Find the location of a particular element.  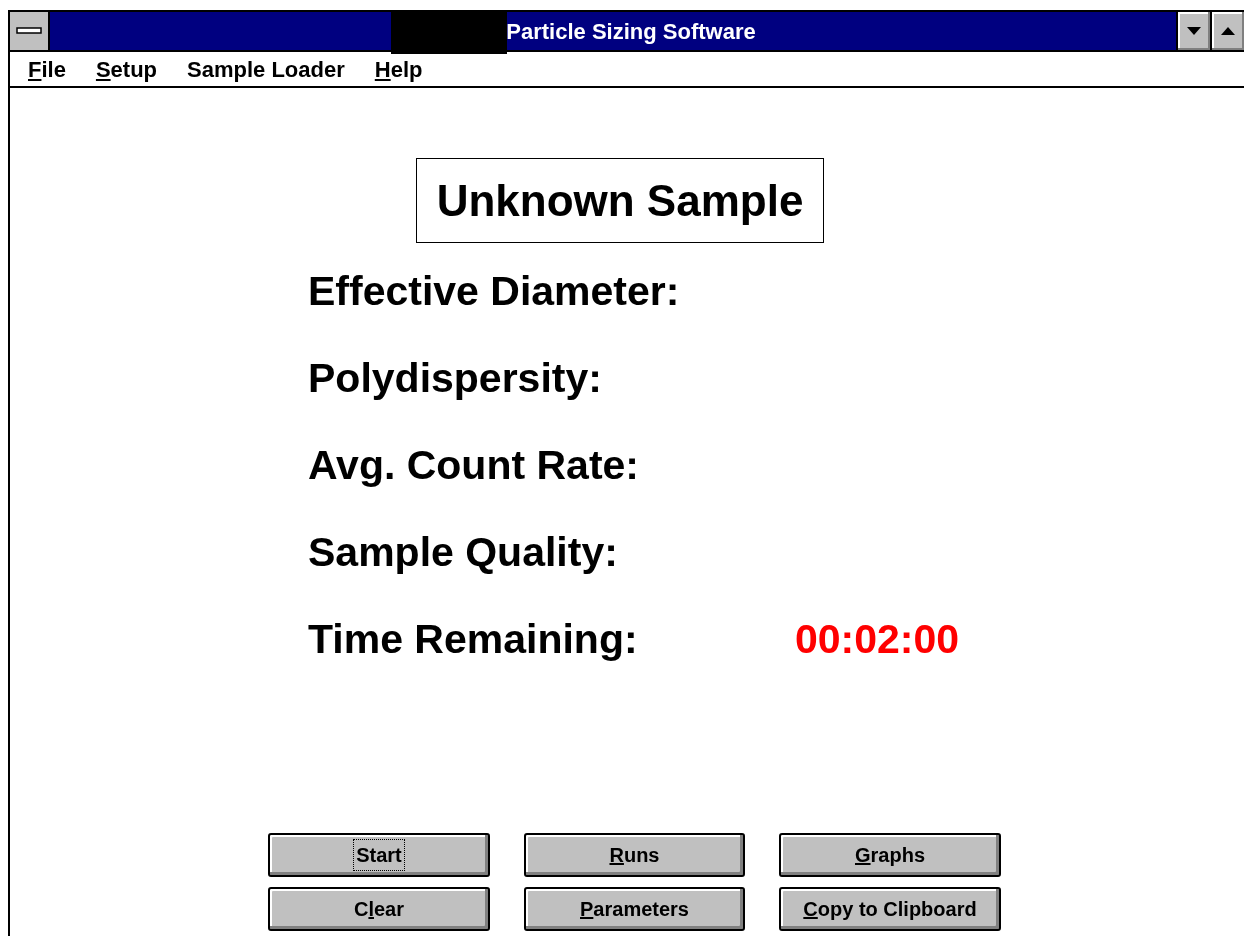

command-button: Start is located at coordinates (379, 855).